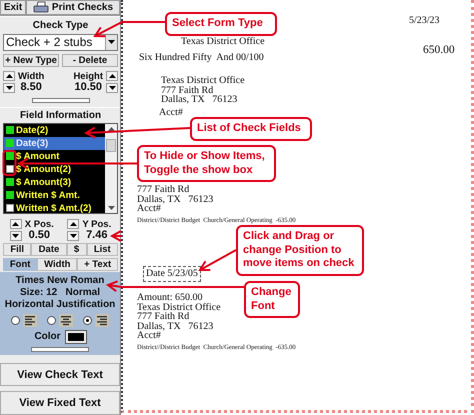  I want to click on callout-label: Select Form Type, so click(221, 24).